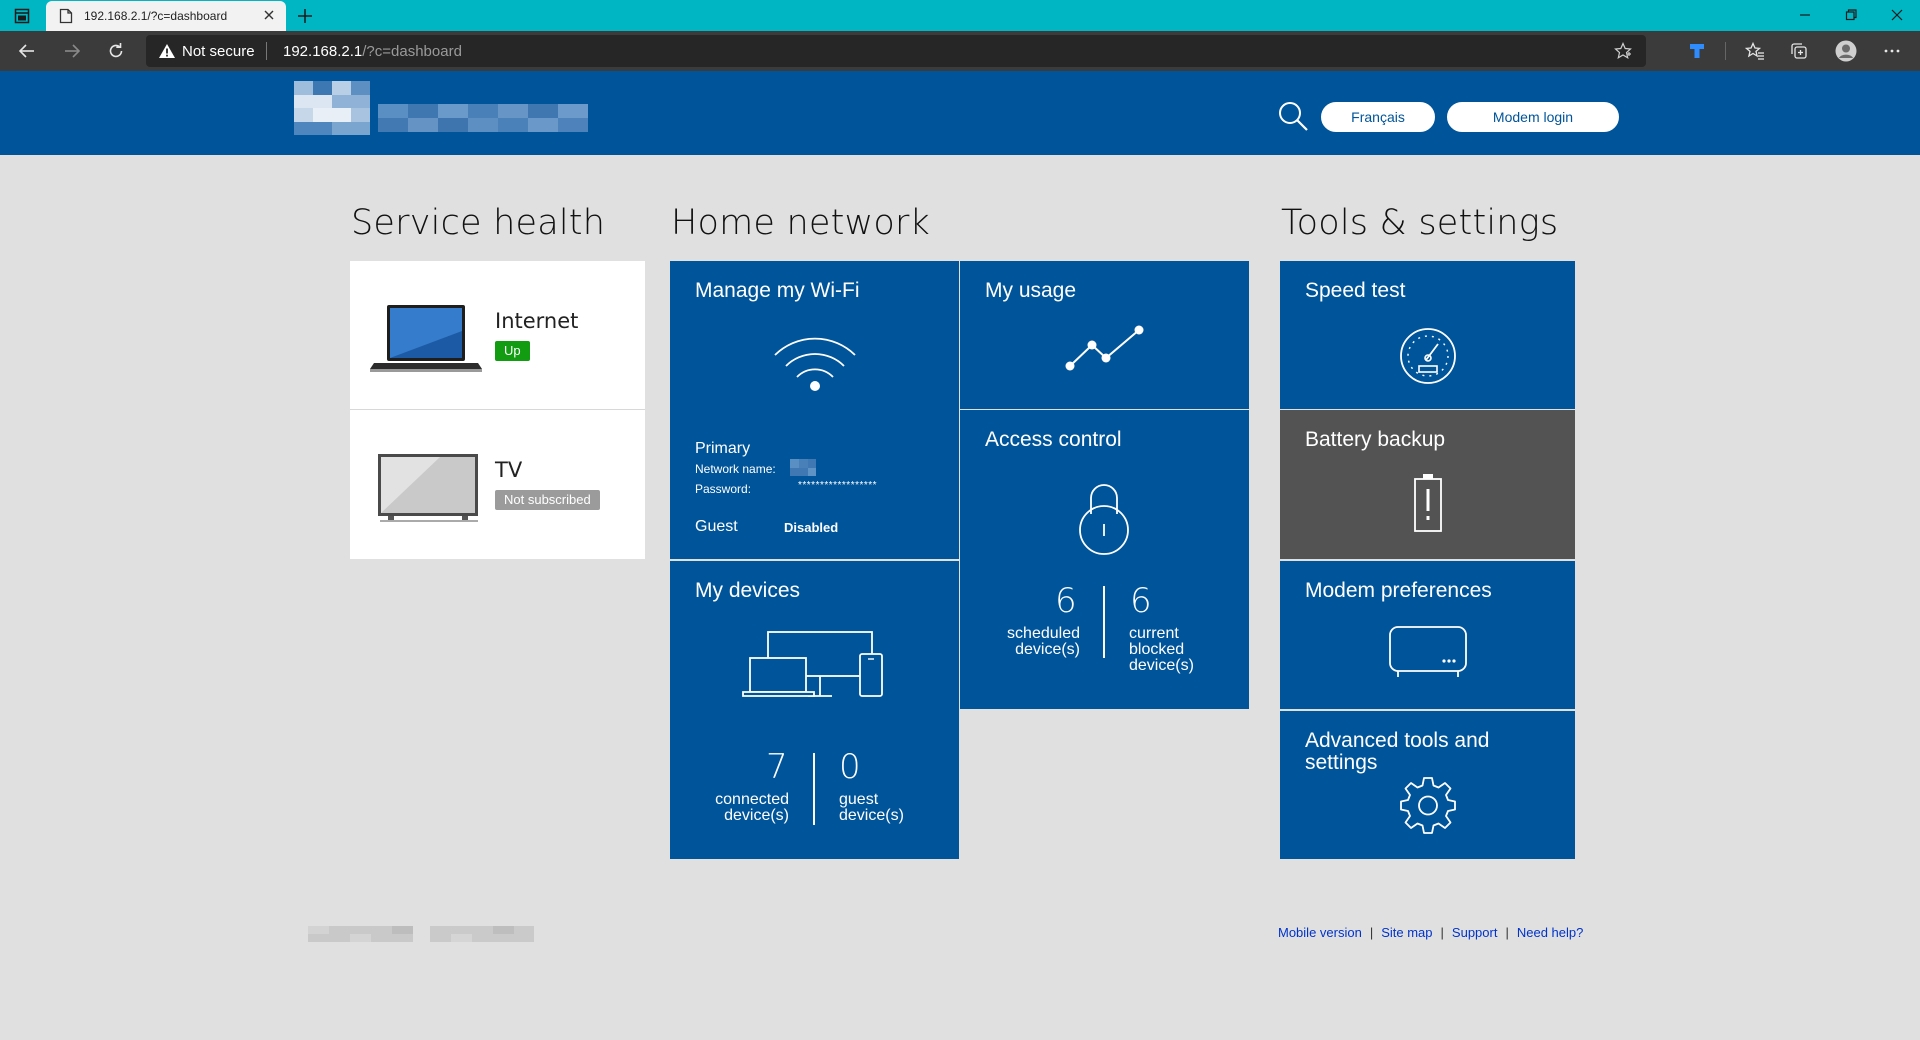 This screenshot has width=1920, height=1040. I want to click on password-label: Password:, so click(723, 489).